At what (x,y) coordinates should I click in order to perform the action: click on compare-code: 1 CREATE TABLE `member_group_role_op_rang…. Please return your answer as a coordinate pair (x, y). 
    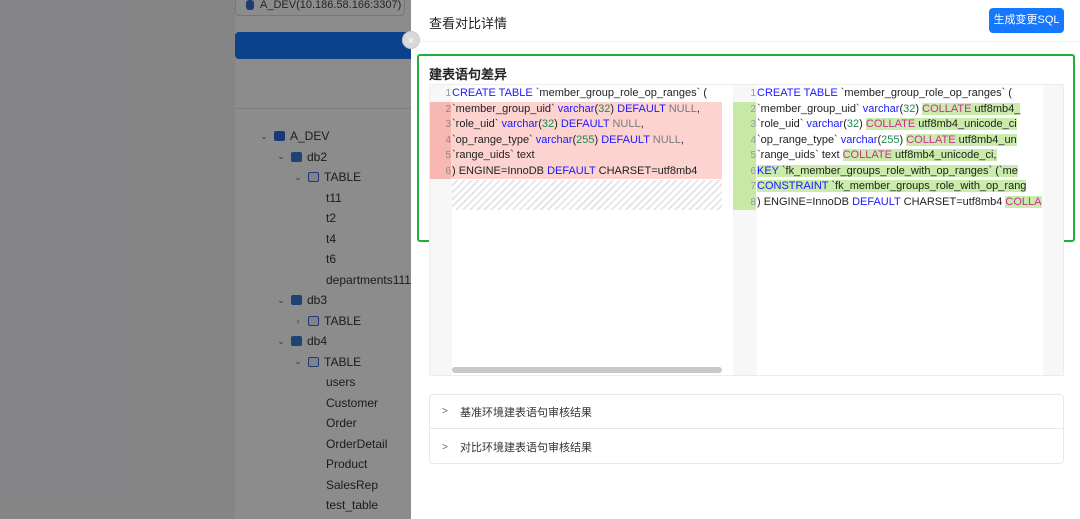
    Looking at the image, I should click on (888, 148).